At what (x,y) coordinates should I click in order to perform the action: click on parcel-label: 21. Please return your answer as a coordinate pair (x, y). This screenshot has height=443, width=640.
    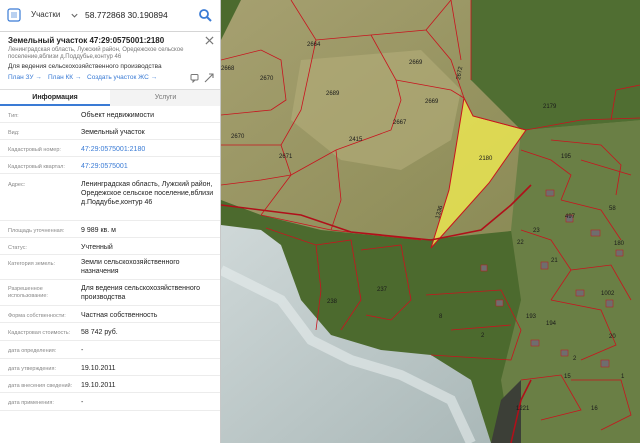
    Looking at the image, I should click on (554, 261).